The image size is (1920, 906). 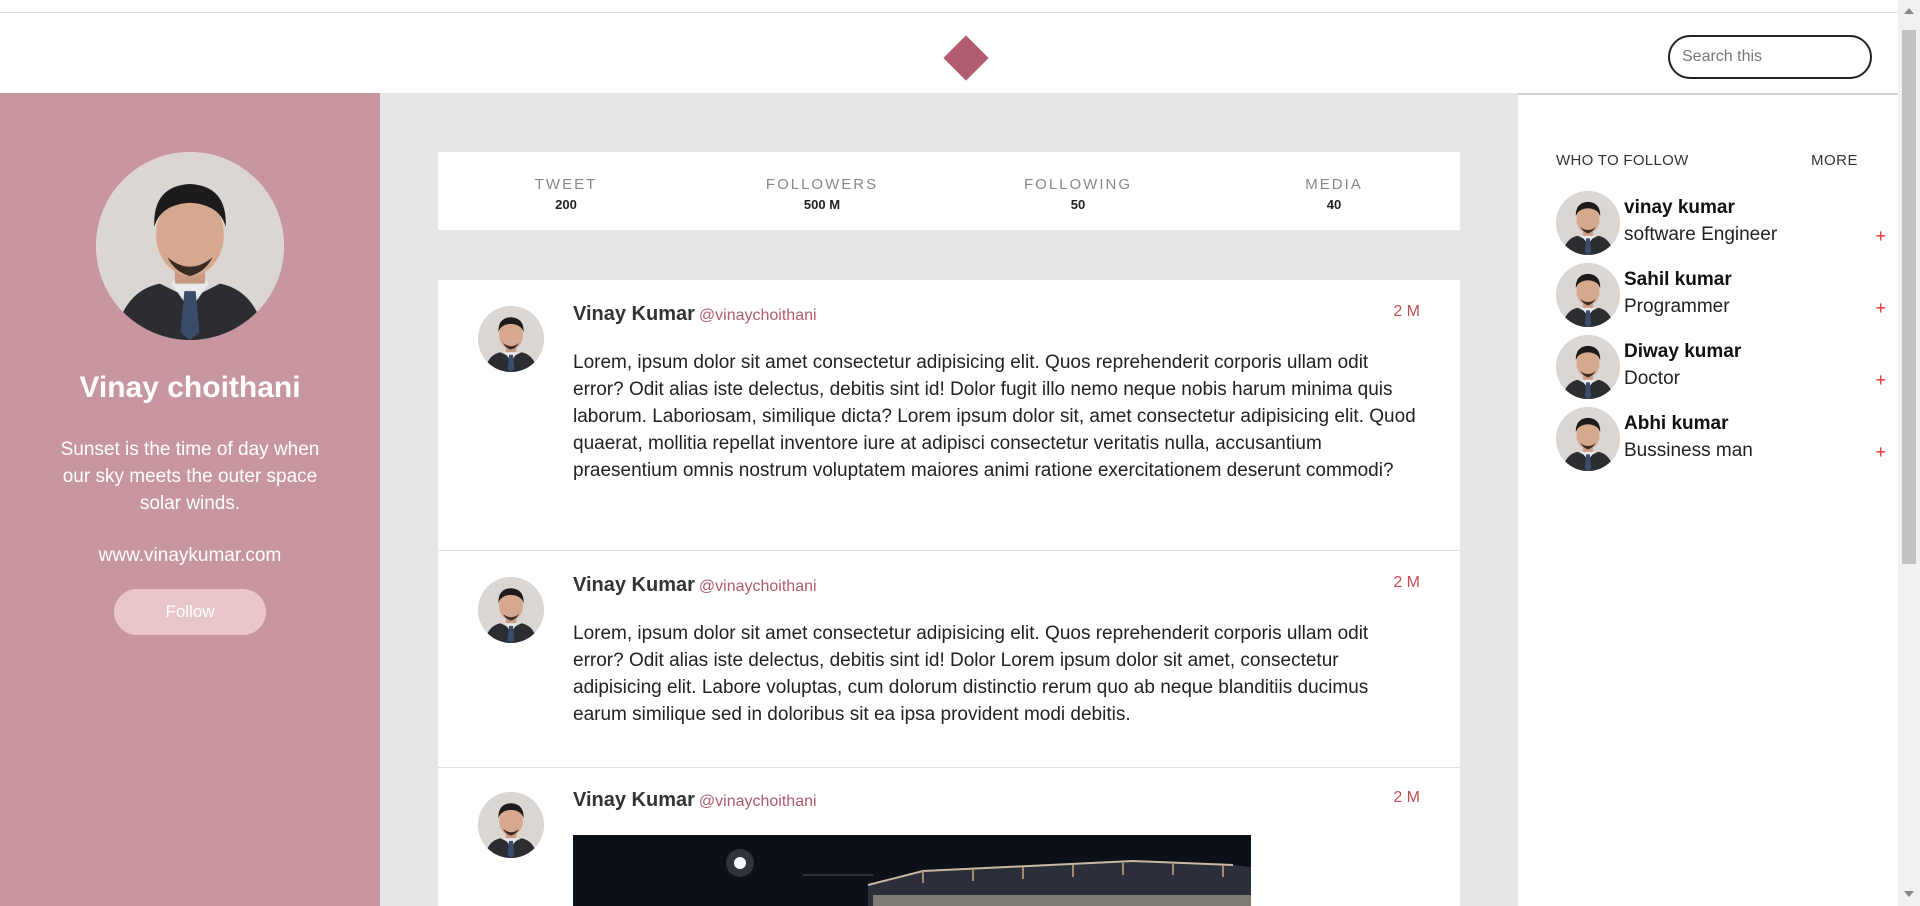 I want to click on diamond-logo-icon, so click(x=966, y=58).